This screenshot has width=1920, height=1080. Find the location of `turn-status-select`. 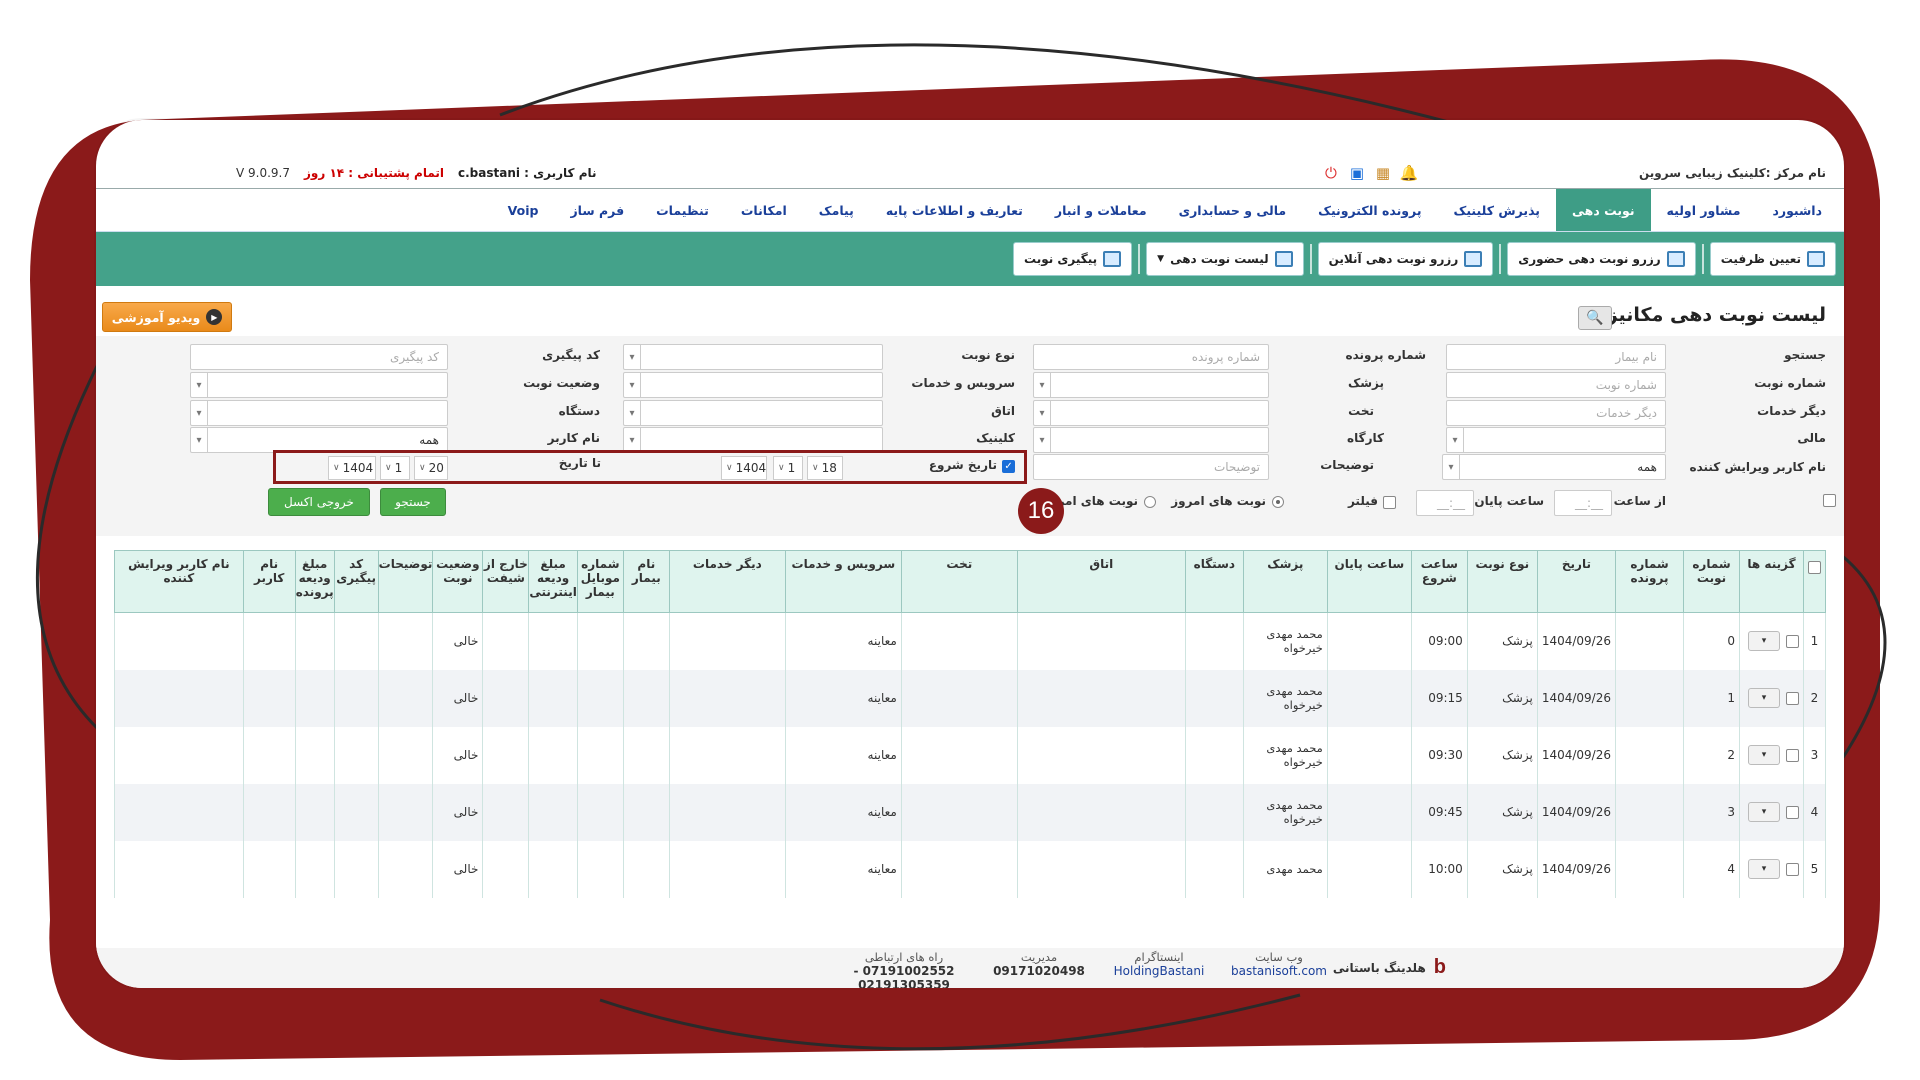

turn-status-select is located at coordinates (319, 385).